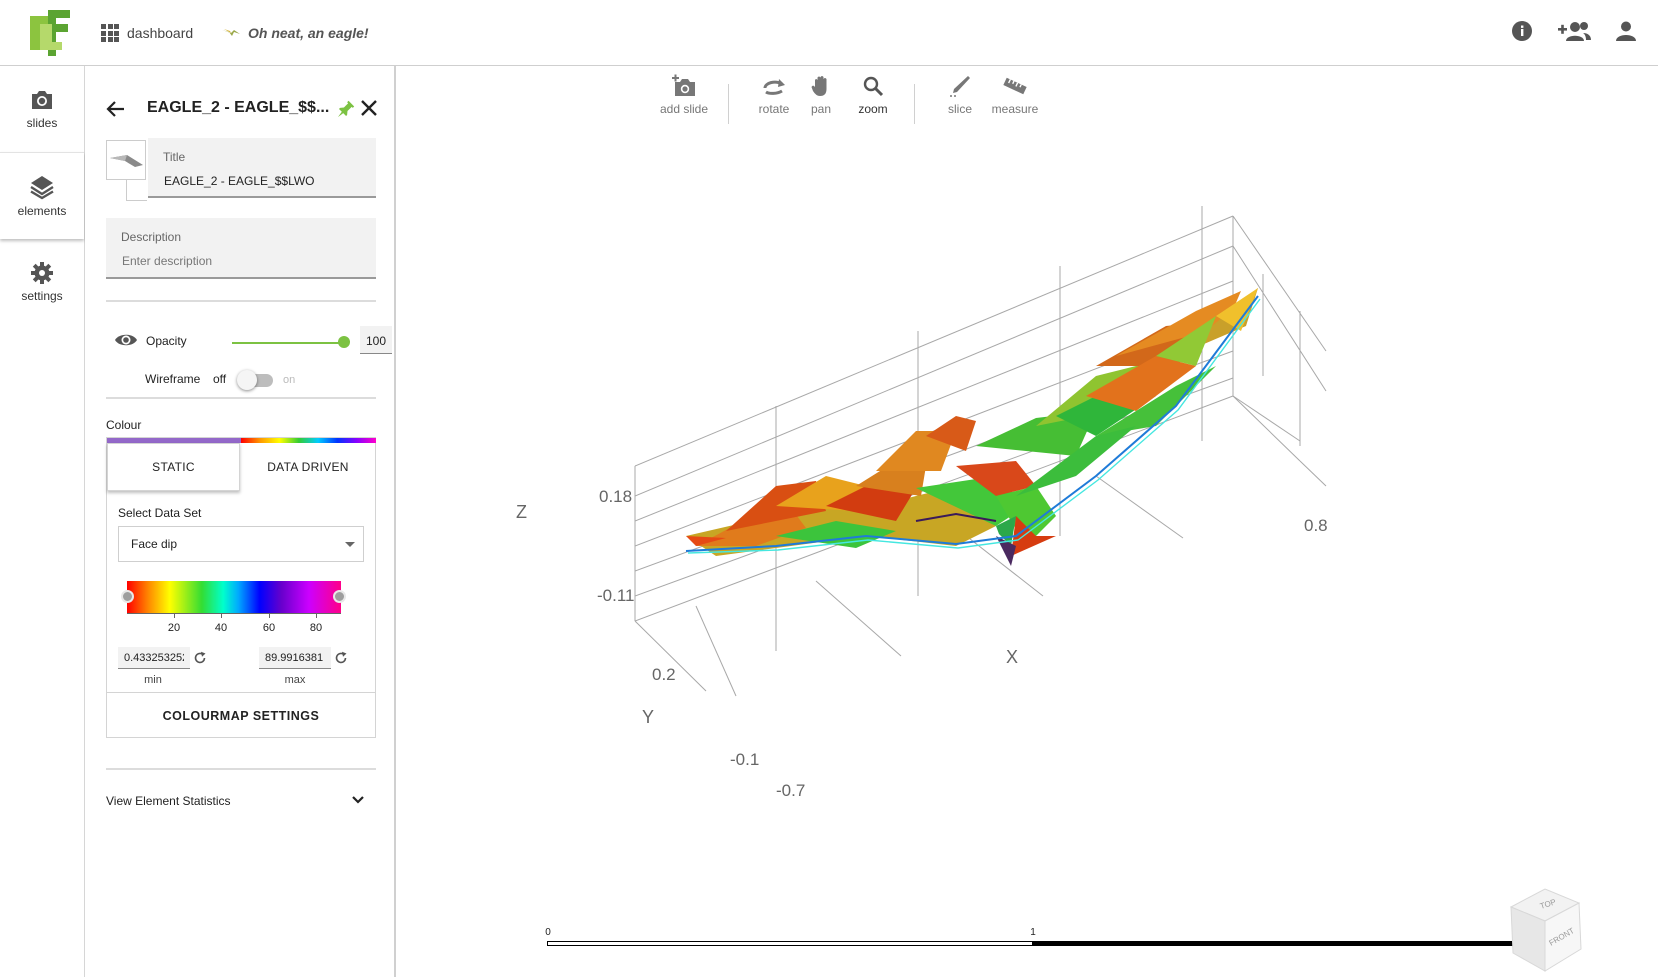 The width and height of the screenshot is (1658, 977). Describe the element at coordinates (341, 658) in the screenshot. I see `reset-max-icon` at that location.